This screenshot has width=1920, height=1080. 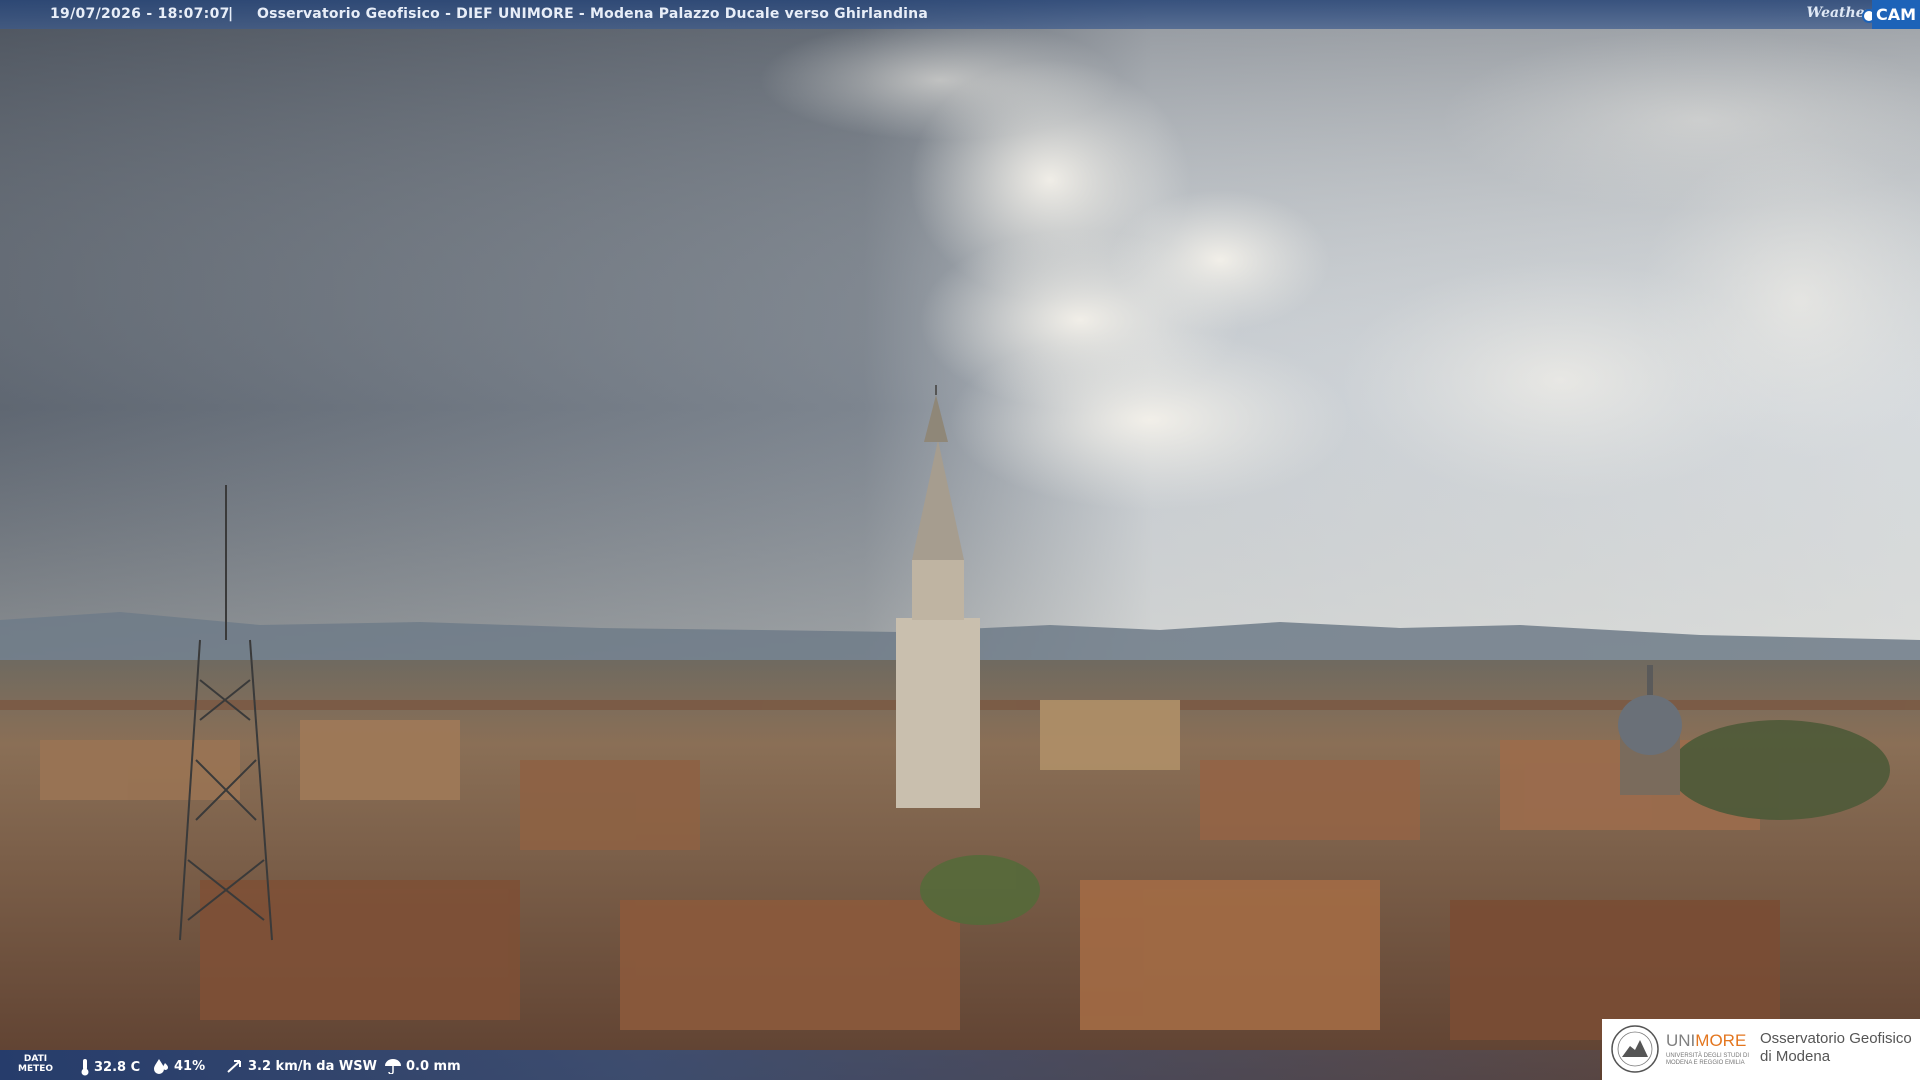 I want to click on wind-reading: 3.2 km/h da WSW, so click(x=301, y=1066).